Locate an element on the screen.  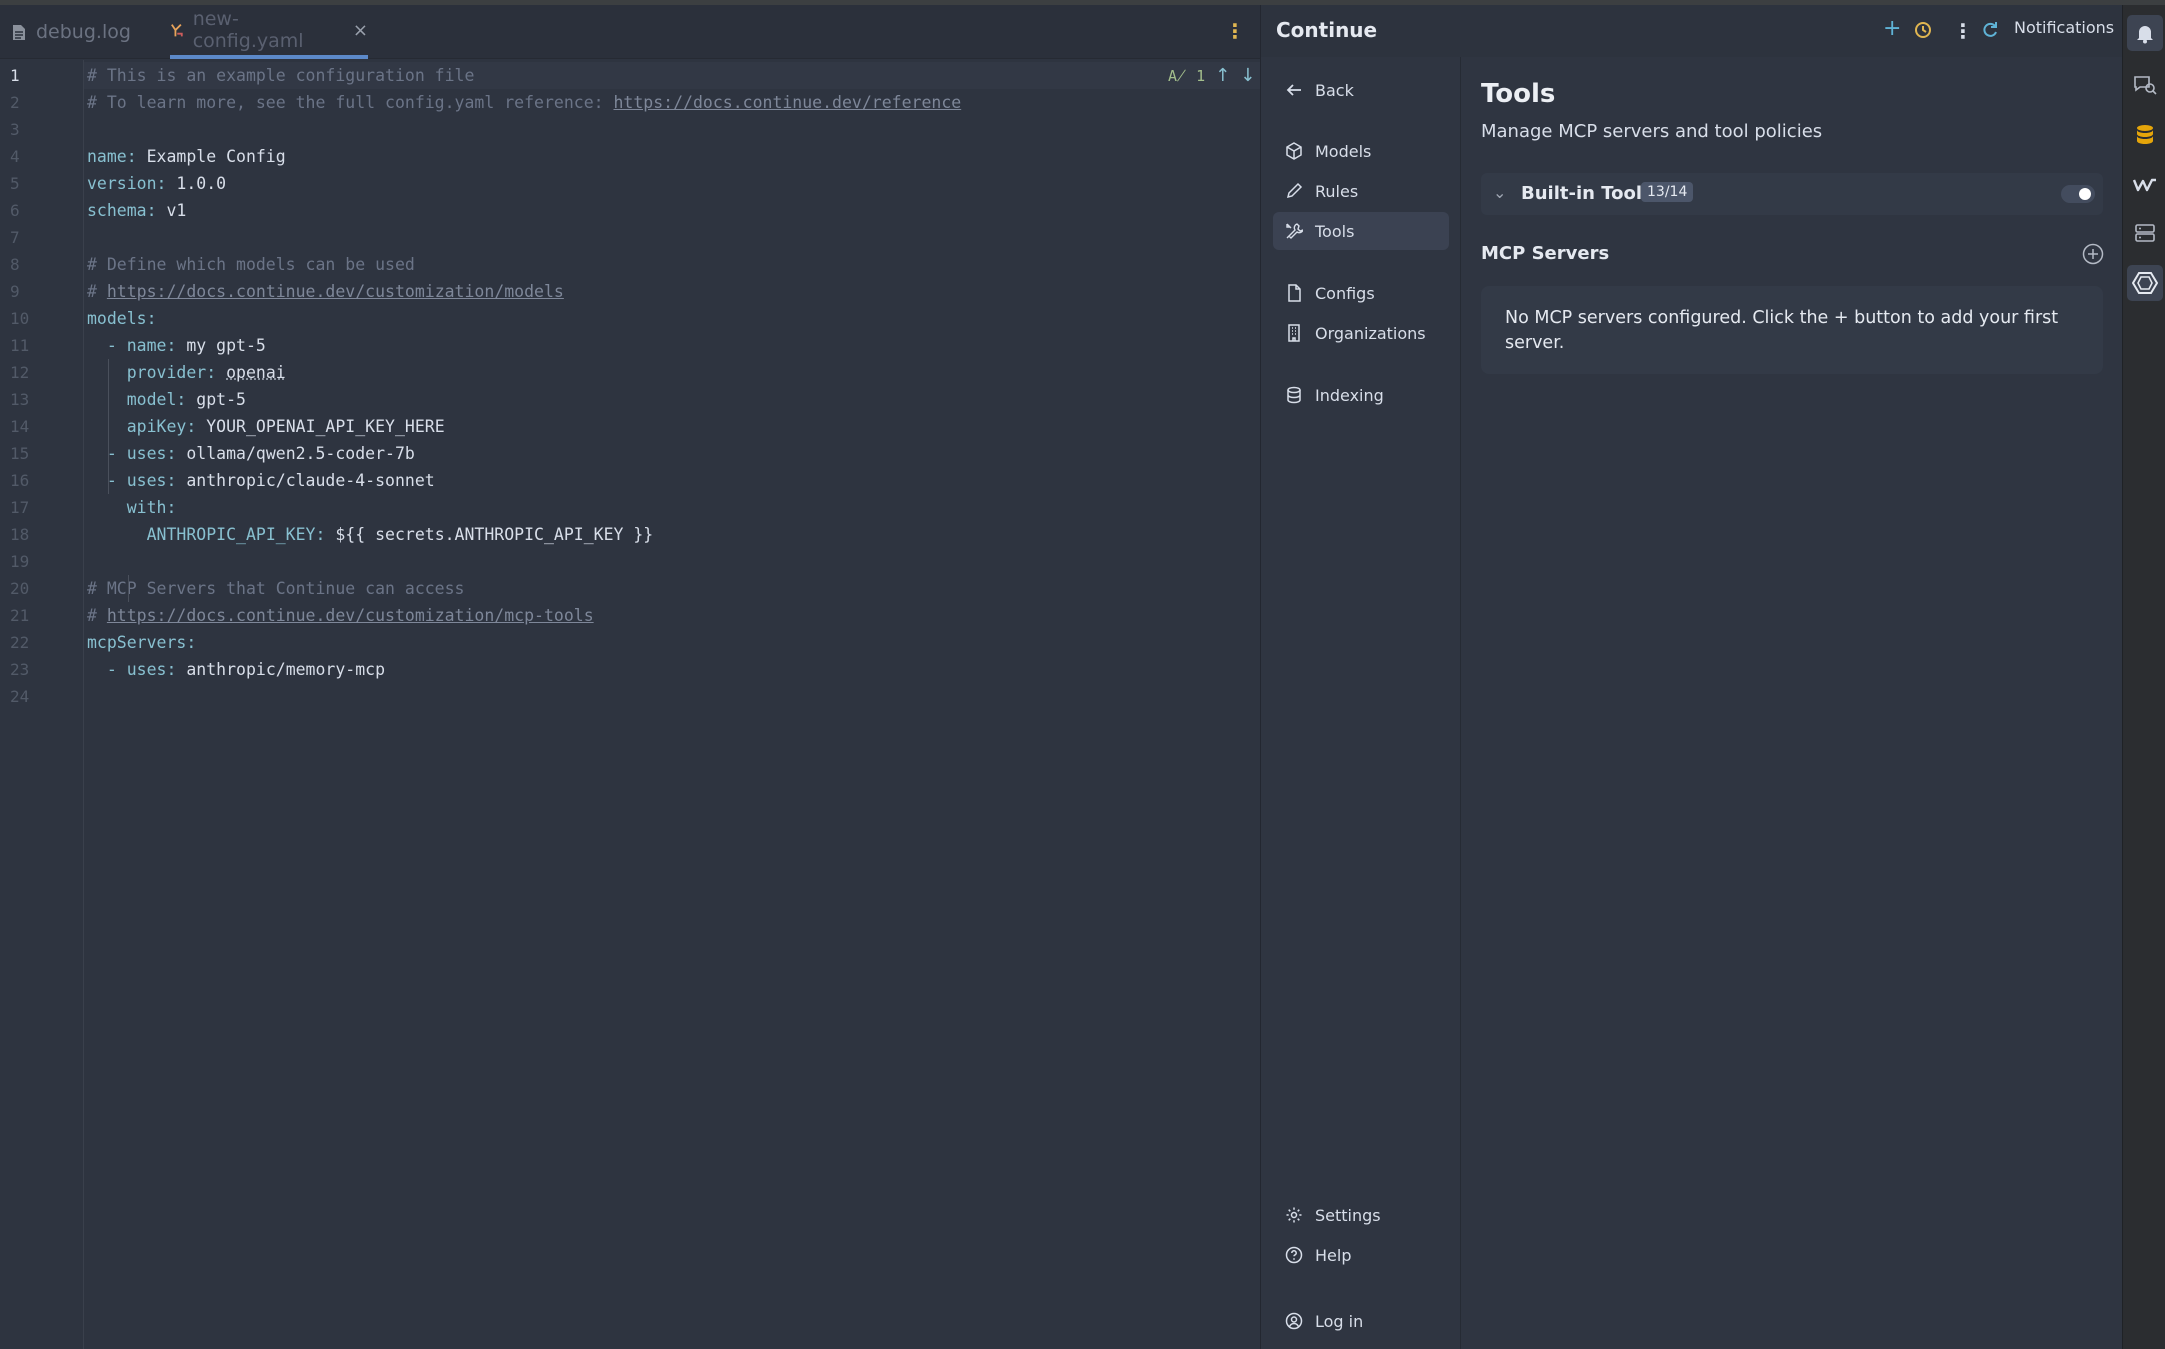
nav-label: Back is located at coordinates (1334, 90).